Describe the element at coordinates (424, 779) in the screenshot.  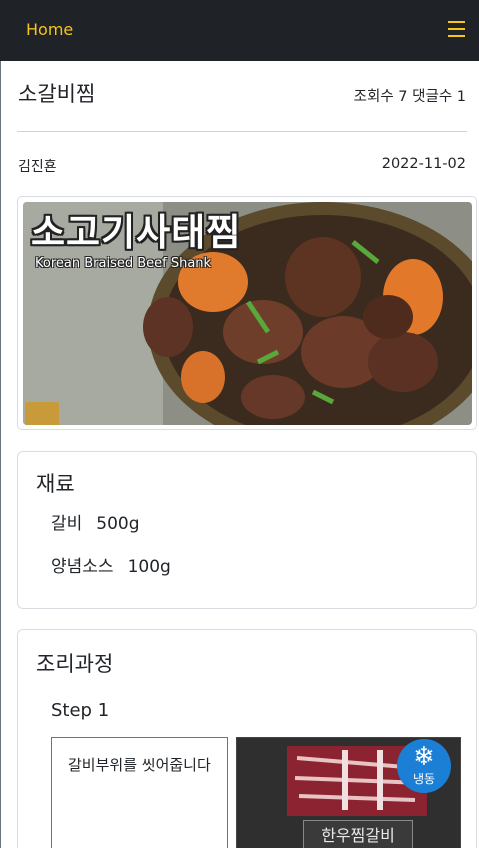
I see `frozen-badge-label: 냉동` at that location.